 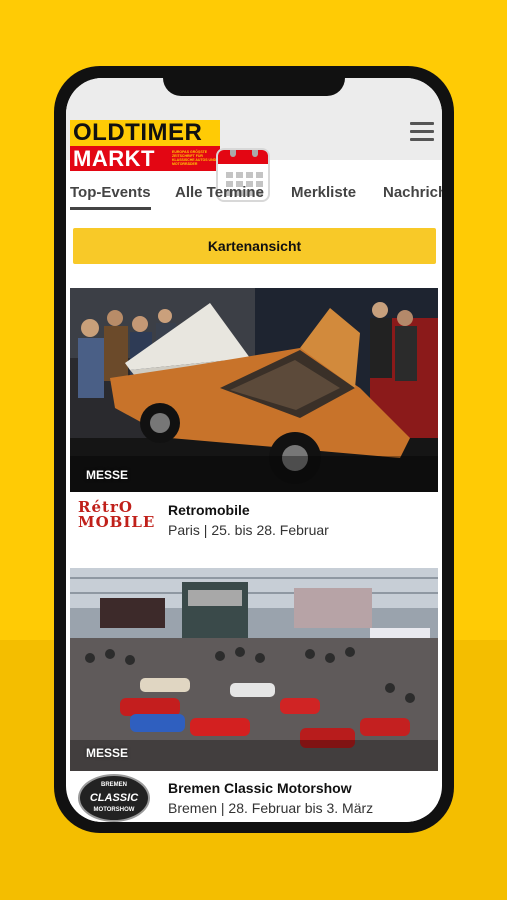 What do you see at coordinates (248, 530) in the screenshot?
I see `event-subtitle: Paris | 25. bis 28. Februar` at bounding box center [248, 530].